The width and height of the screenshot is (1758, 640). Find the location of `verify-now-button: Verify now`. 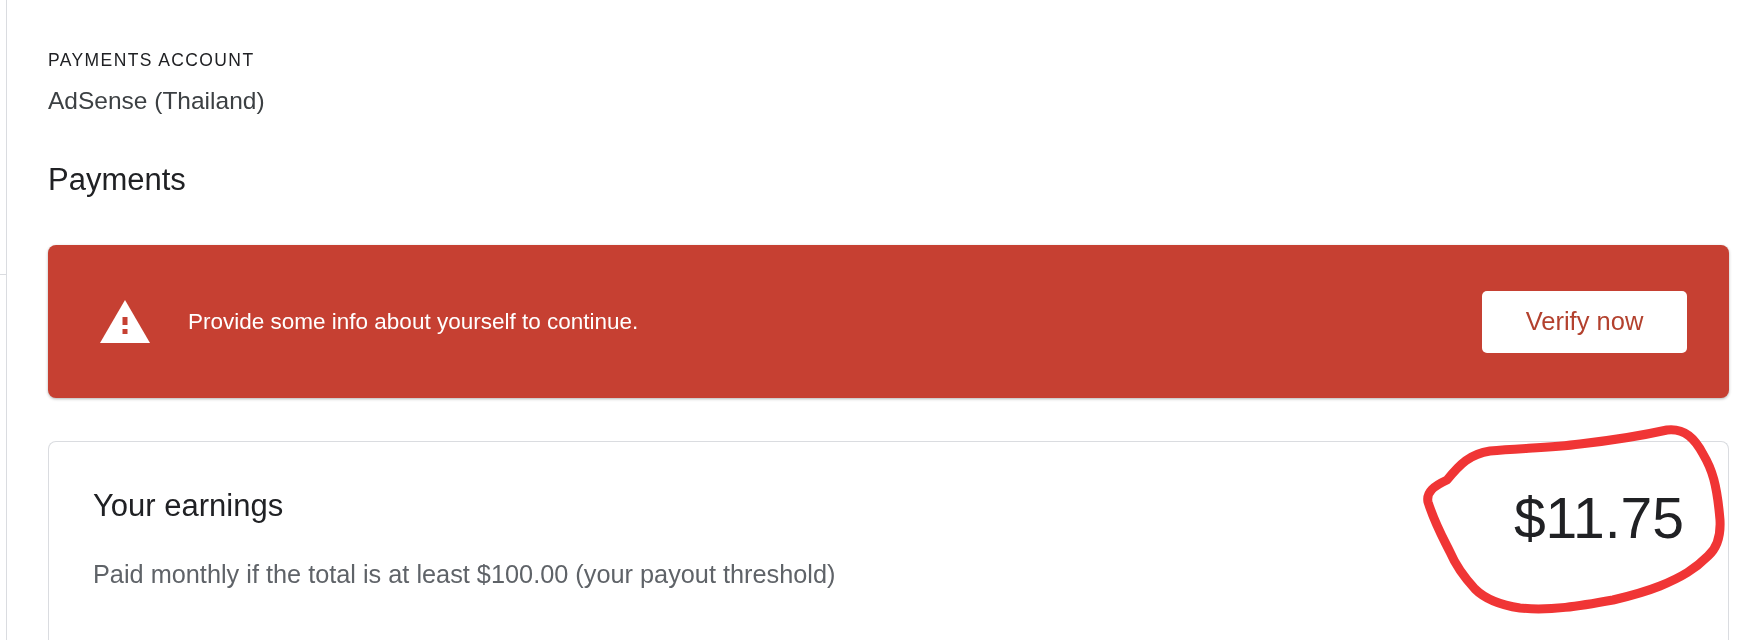

verify-now-button: Verify now is located at coordinates (1584, 321).